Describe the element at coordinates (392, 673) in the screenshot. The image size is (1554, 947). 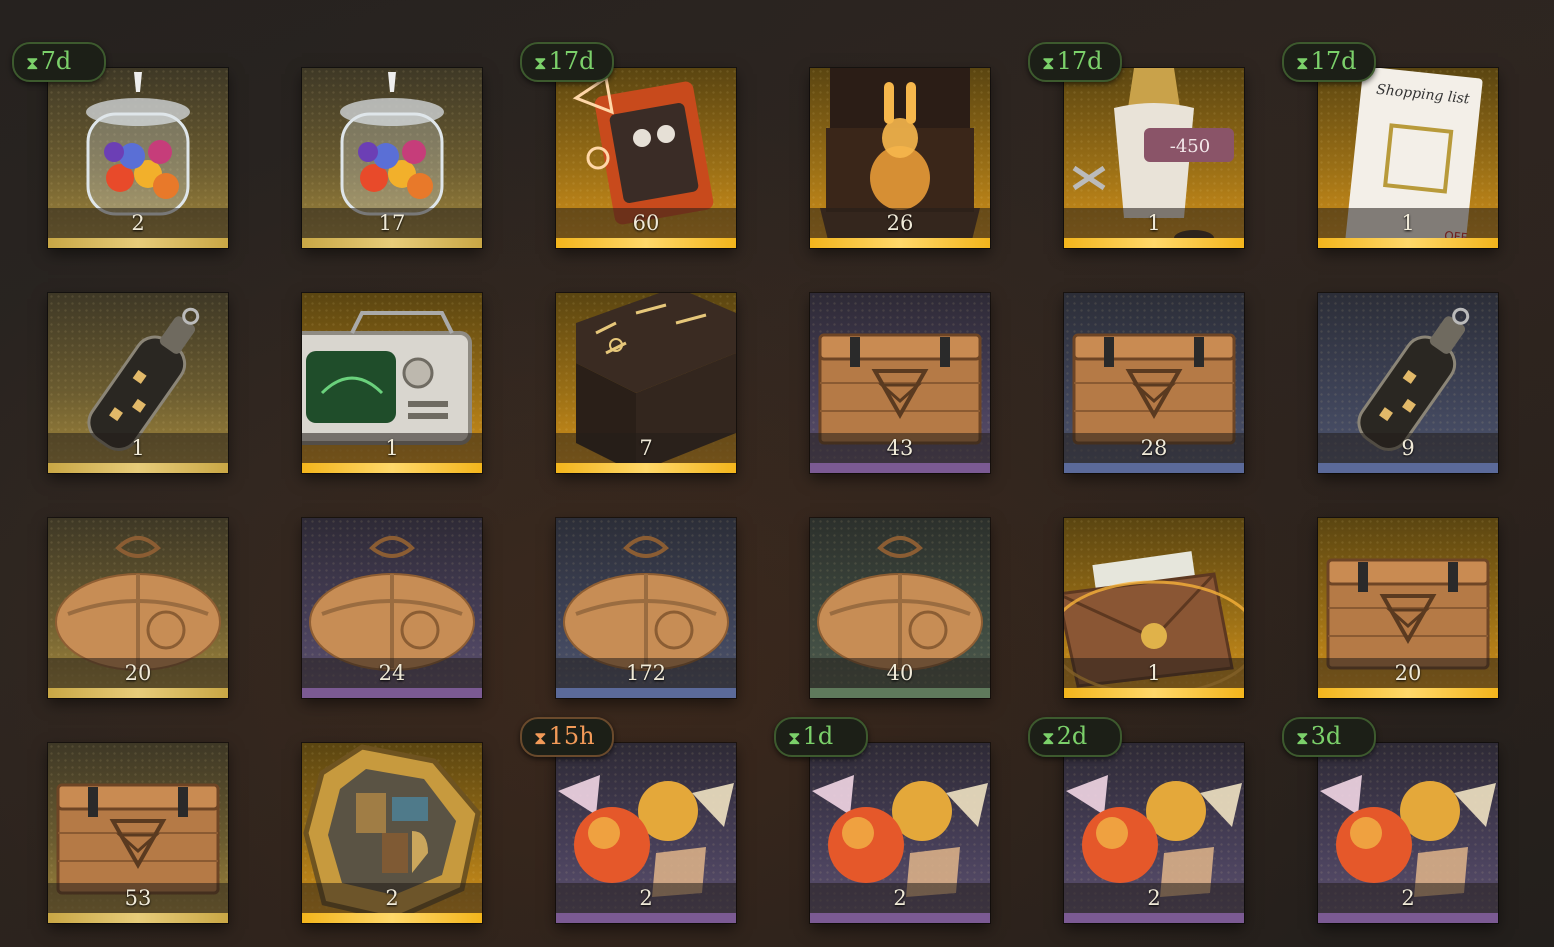
I see `item-count: 24` at that location.